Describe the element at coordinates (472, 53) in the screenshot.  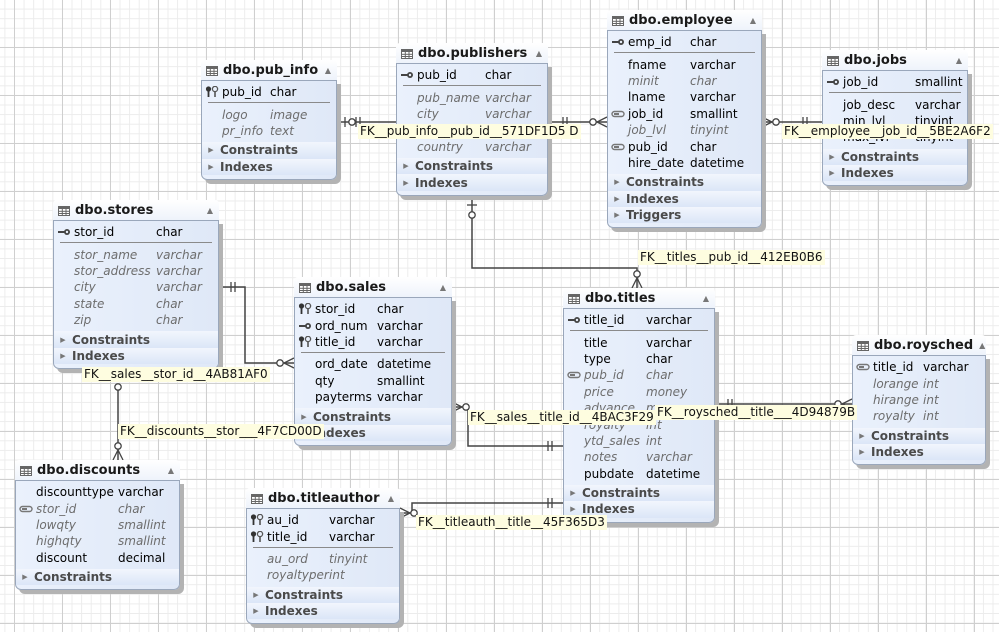
I see `entity-header: dbo.publishers ▲` at that location.